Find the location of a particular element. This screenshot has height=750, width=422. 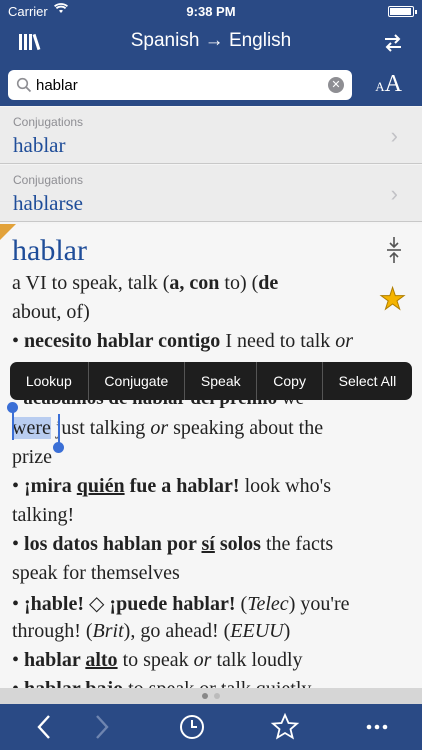

entry-headword: hablar is located at coordinates (49, 250).